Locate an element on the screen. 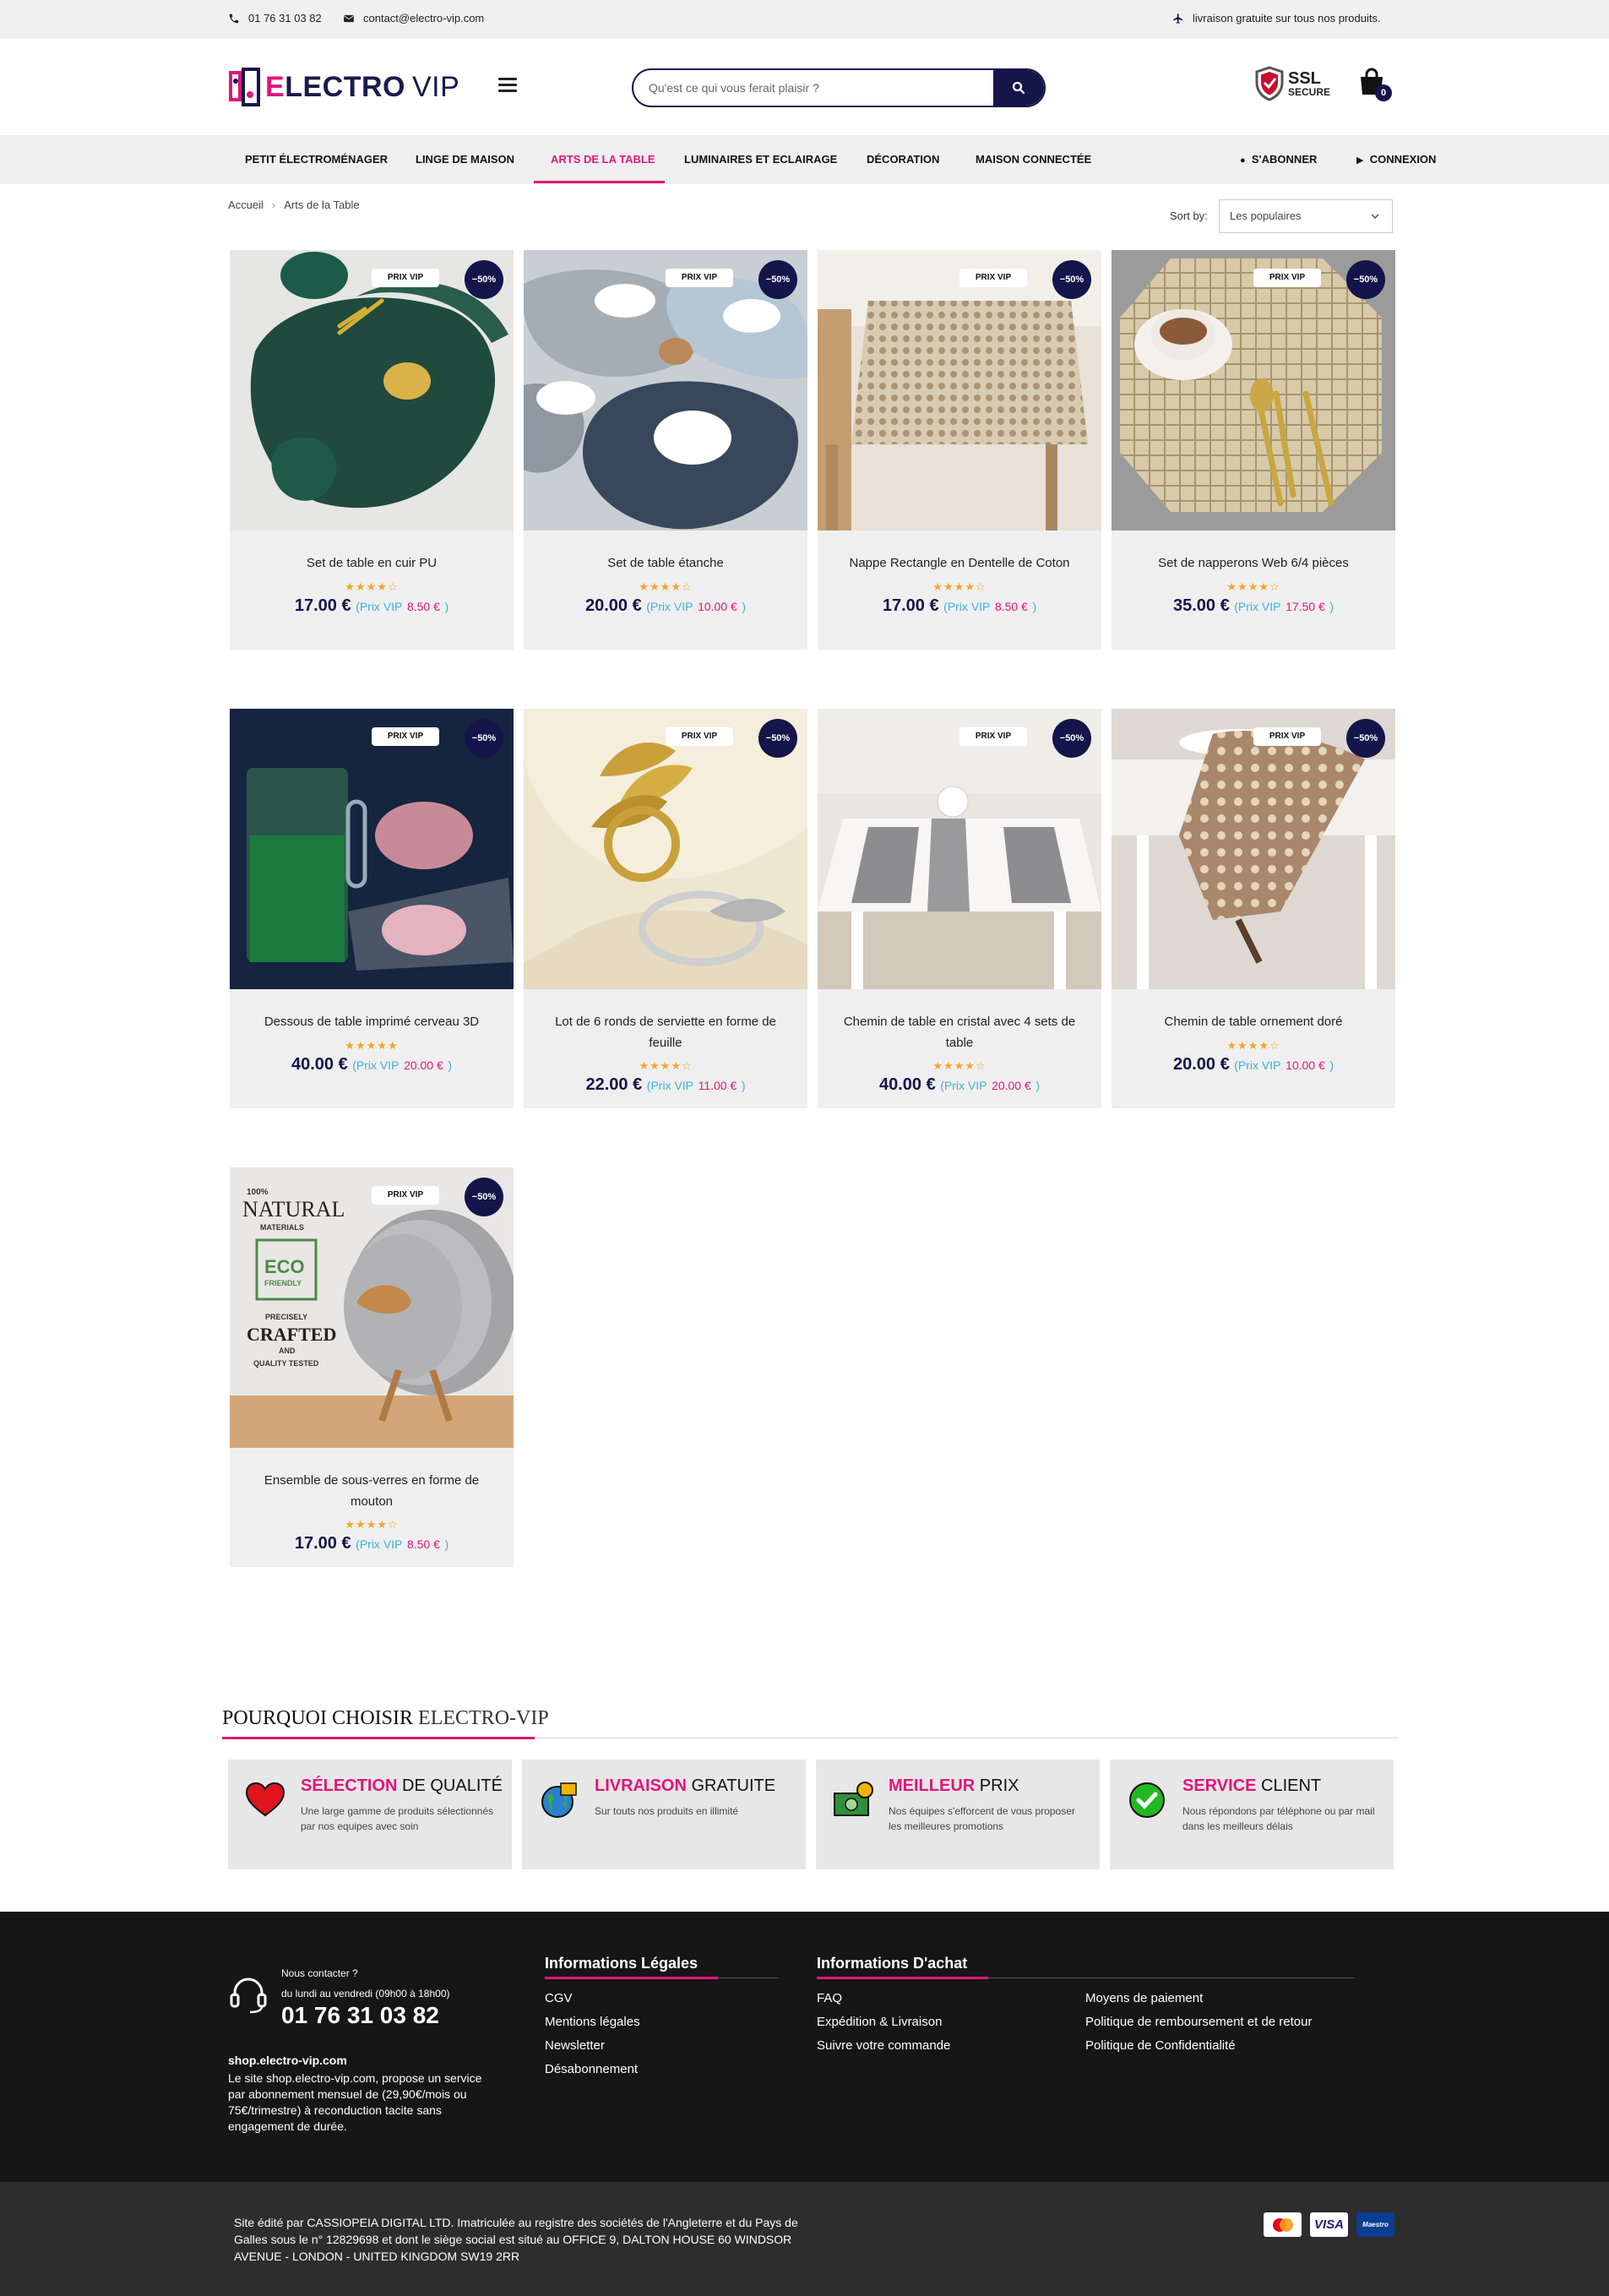  site-logo: ELECTRO VIP is located at coordinates (343, 87).